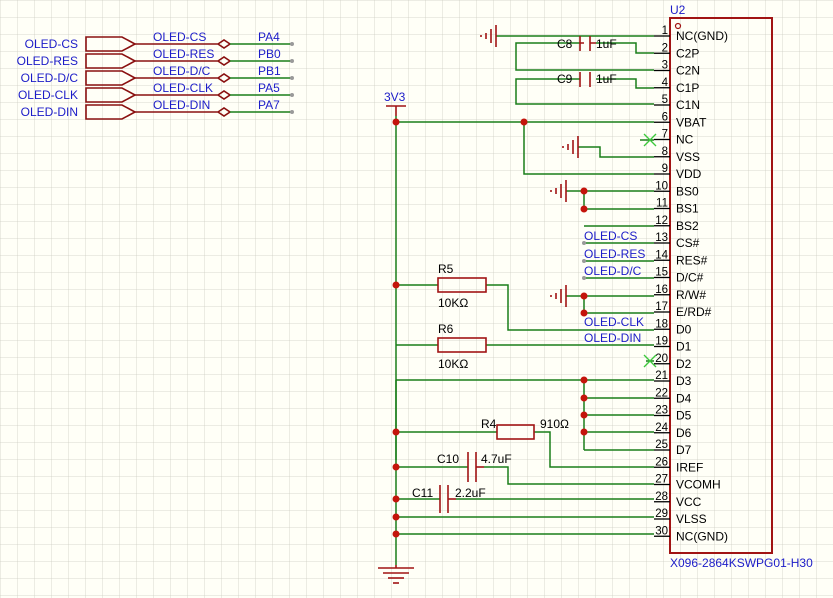 The image size is (833, 598). I want to click on c10-value: 4.7uF, so click(496, 459).